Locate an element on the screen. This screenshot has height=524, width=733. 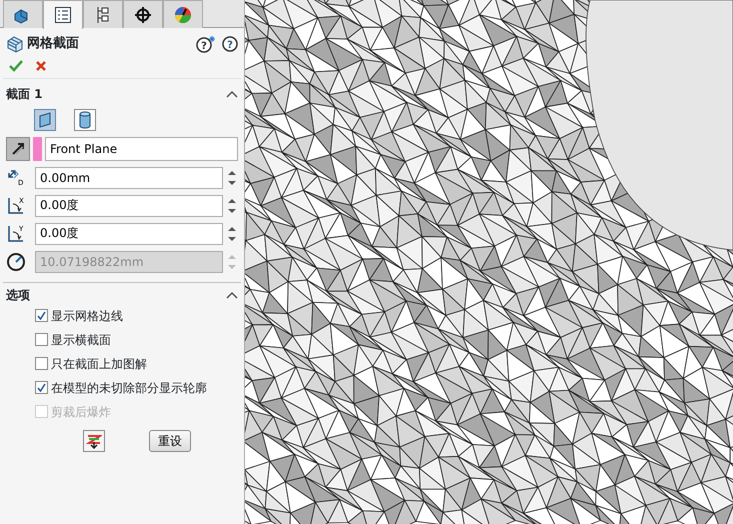
list-tab is located at coordinates (63, 14).